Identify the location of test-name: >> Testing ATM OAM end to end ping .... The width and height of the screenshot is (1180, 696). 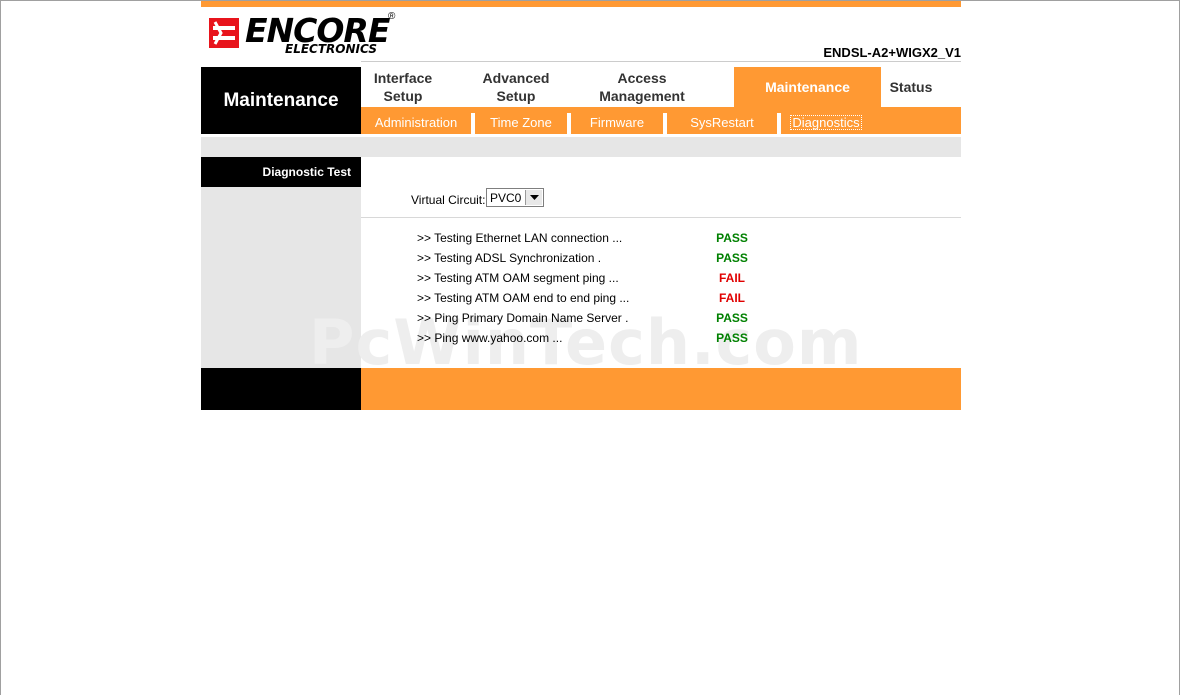
(523, 298).